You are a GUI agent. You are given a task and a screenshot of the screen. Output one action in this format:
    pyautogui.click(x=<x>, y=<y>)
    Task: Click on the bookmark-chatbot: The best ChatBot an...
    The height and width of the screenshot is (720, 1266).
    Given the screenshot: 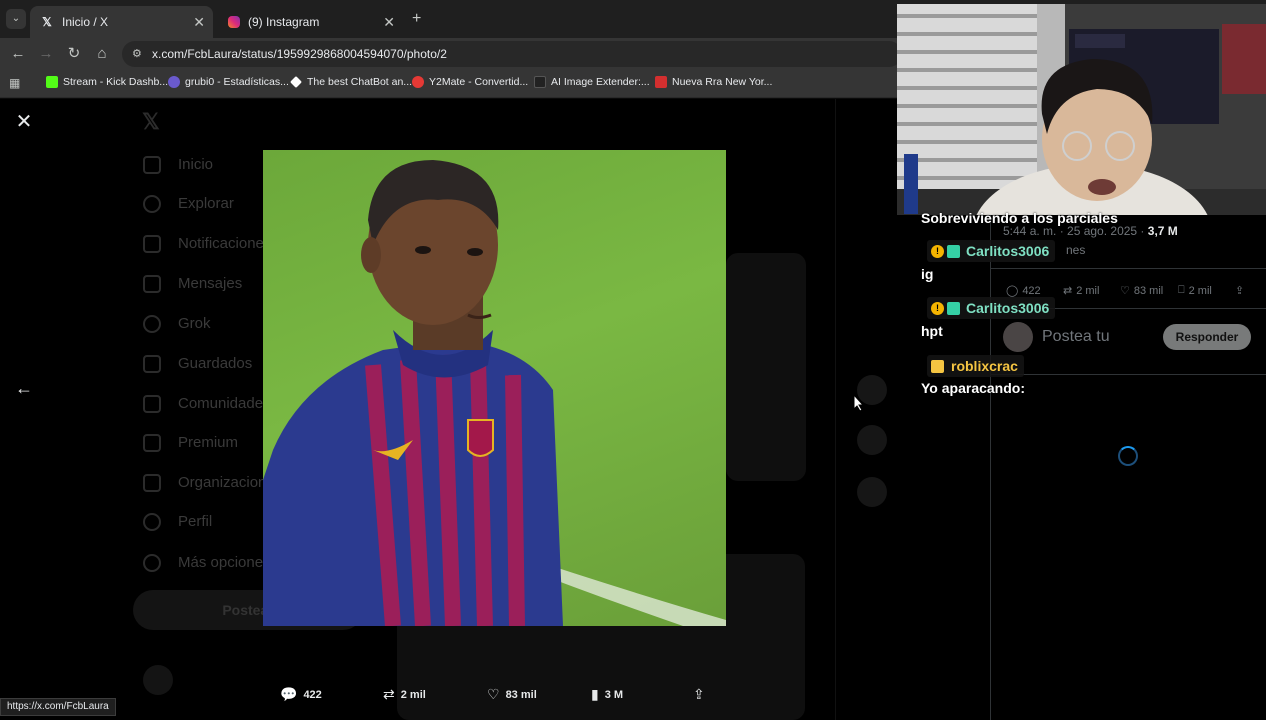 What is the action you would take?
    pyautogui.click(x=351, y=82)
    